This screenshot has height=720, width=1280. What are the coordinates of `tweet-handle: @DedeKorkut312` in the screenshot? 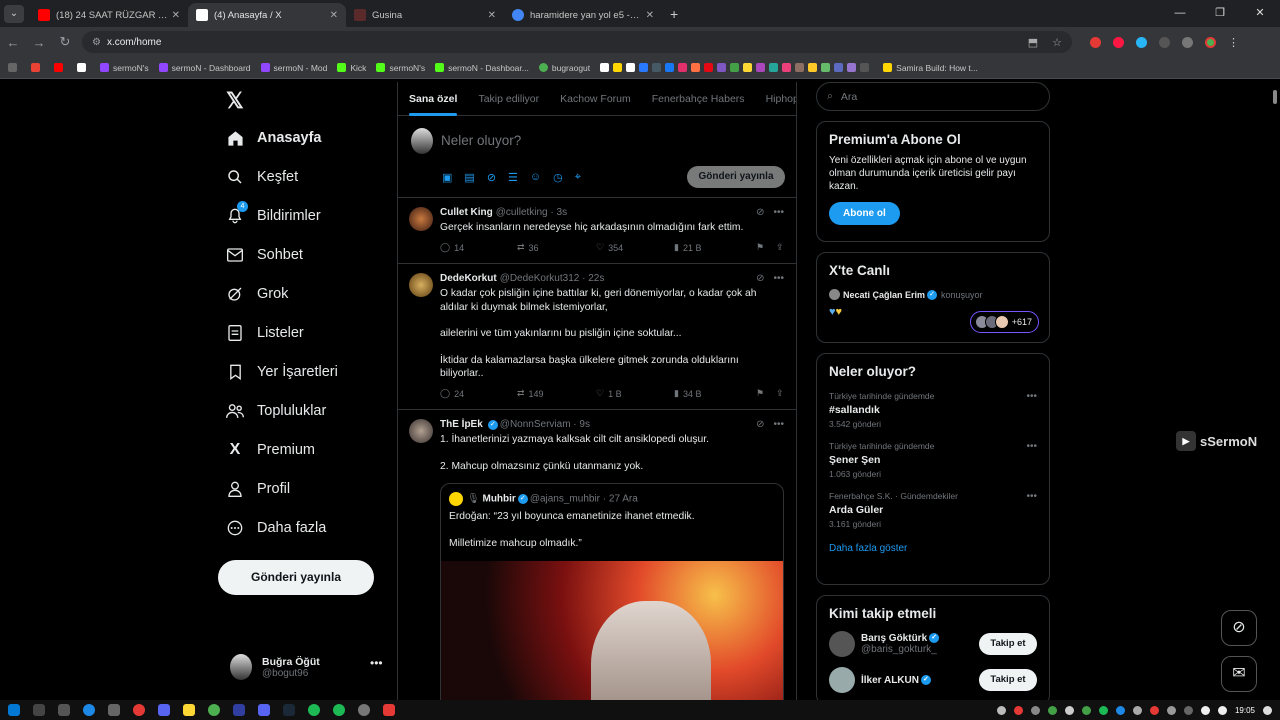 It's located at (540, 278).